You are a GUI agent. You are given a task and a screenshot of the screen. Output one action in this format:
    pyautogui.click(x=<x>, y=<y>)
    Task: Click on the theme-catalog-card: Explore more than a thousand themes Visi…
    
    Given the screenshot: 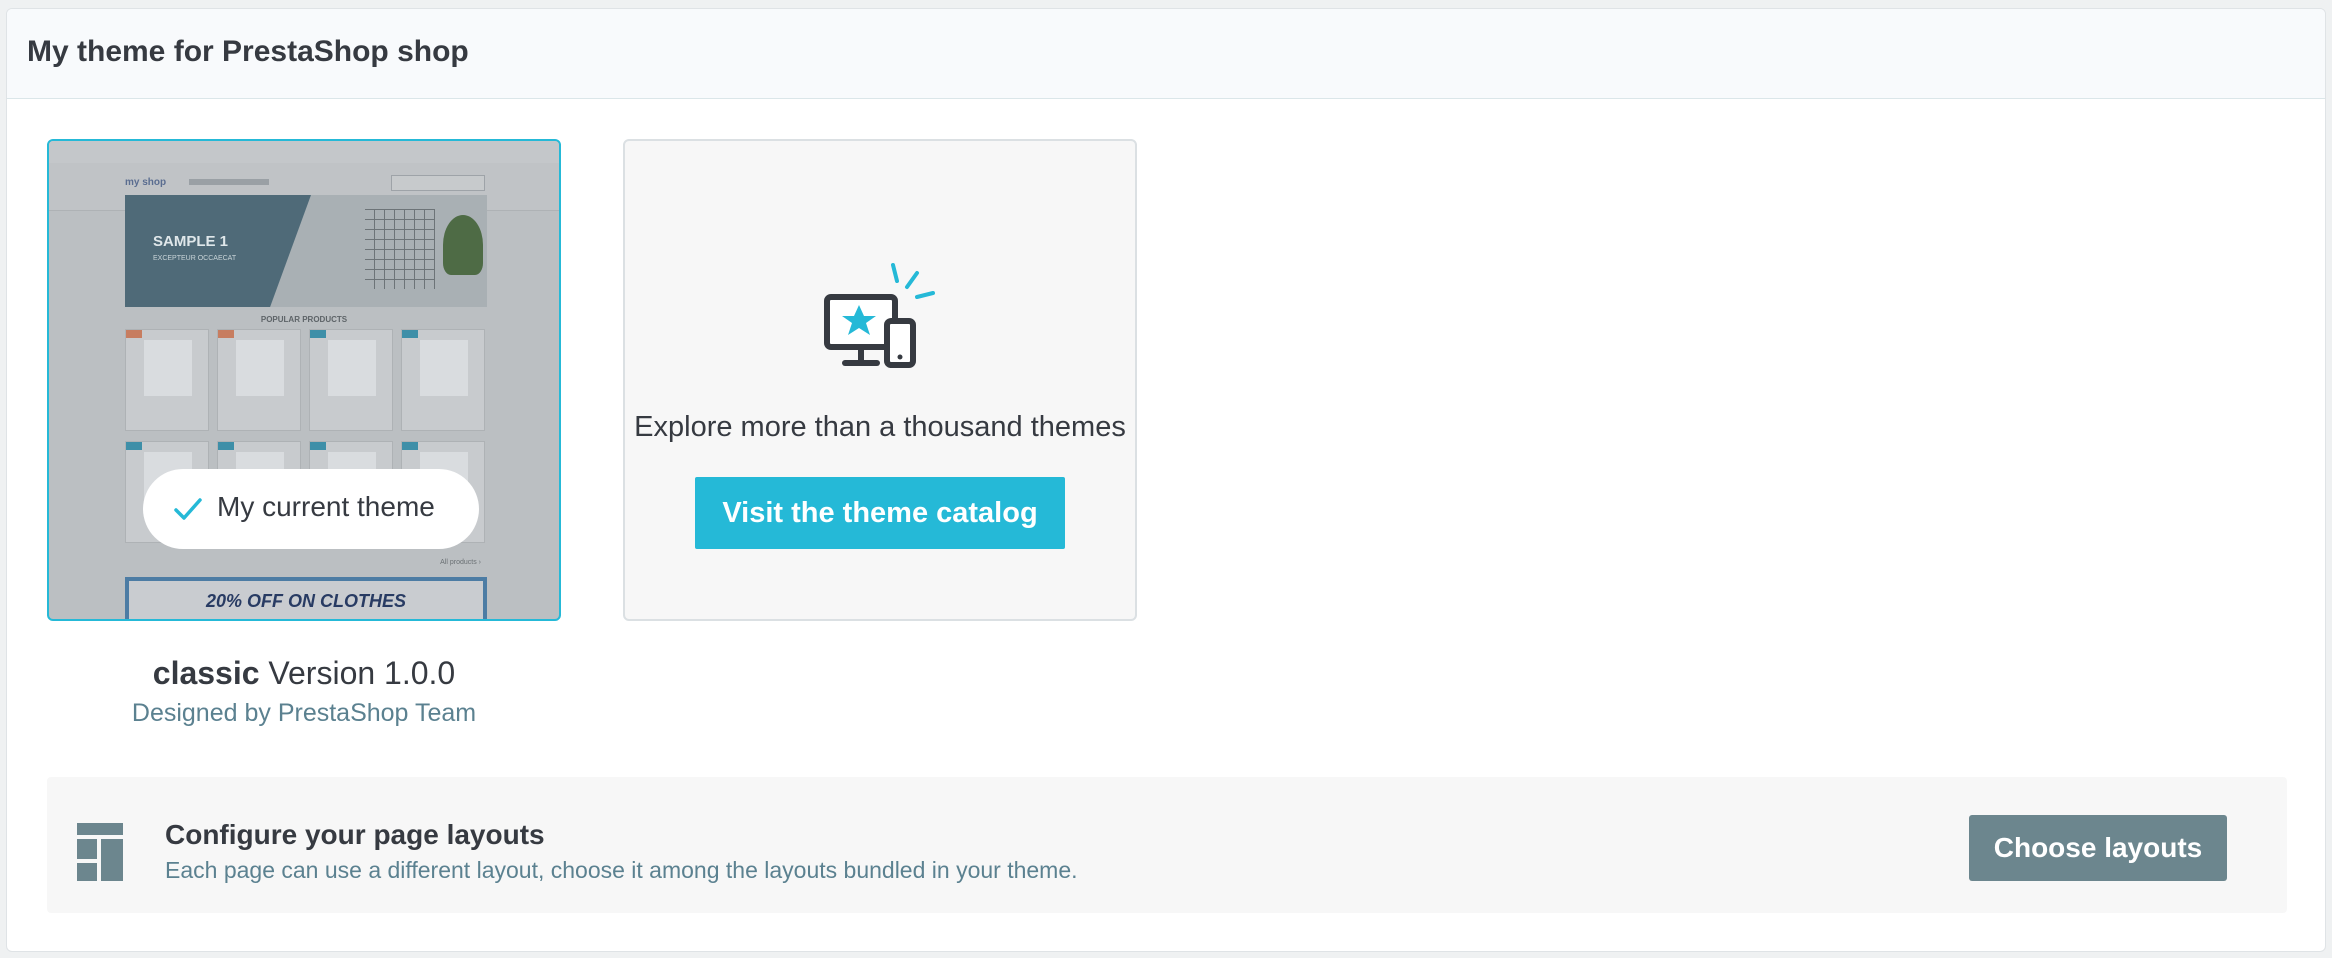 What is the action you would take?
    pyautogui.click(x=880, y=380)
    